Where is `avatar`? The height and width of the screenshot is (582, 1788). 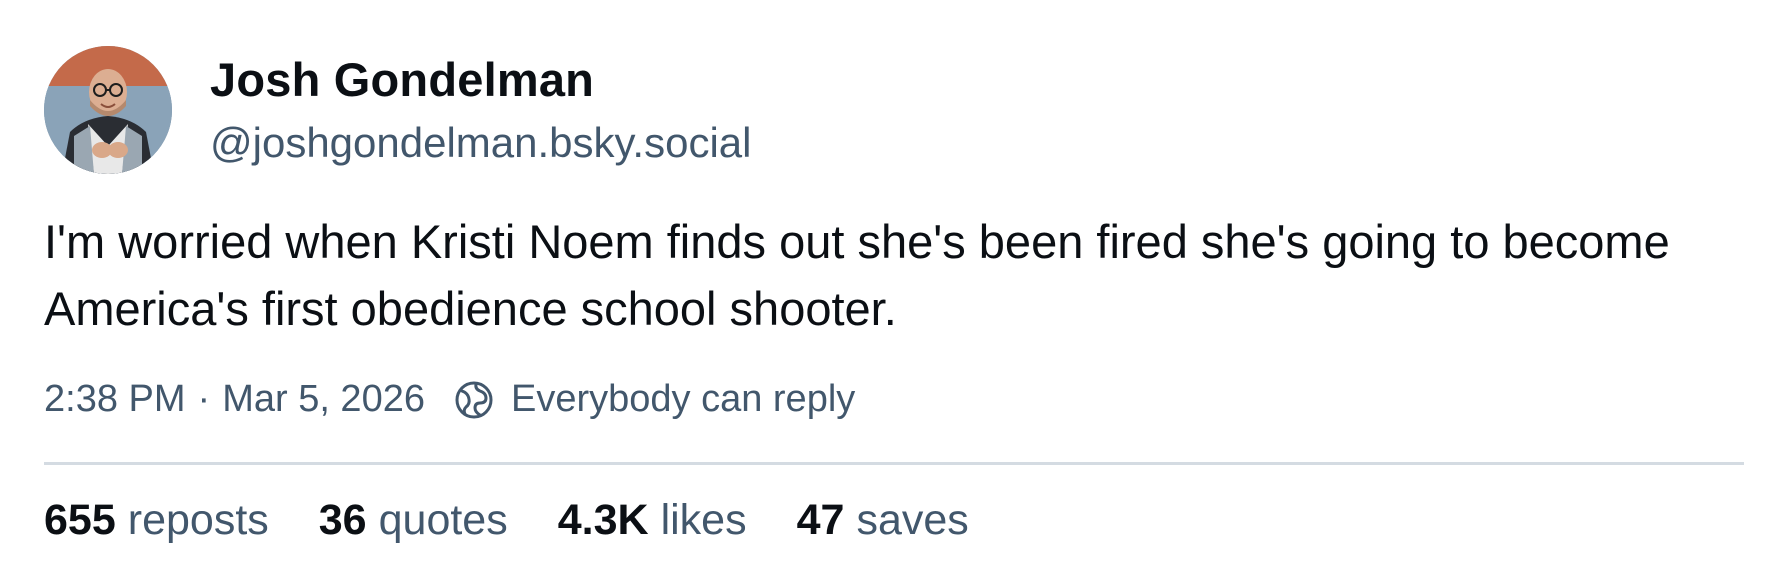
avatar is located at coordinates (108, 110).